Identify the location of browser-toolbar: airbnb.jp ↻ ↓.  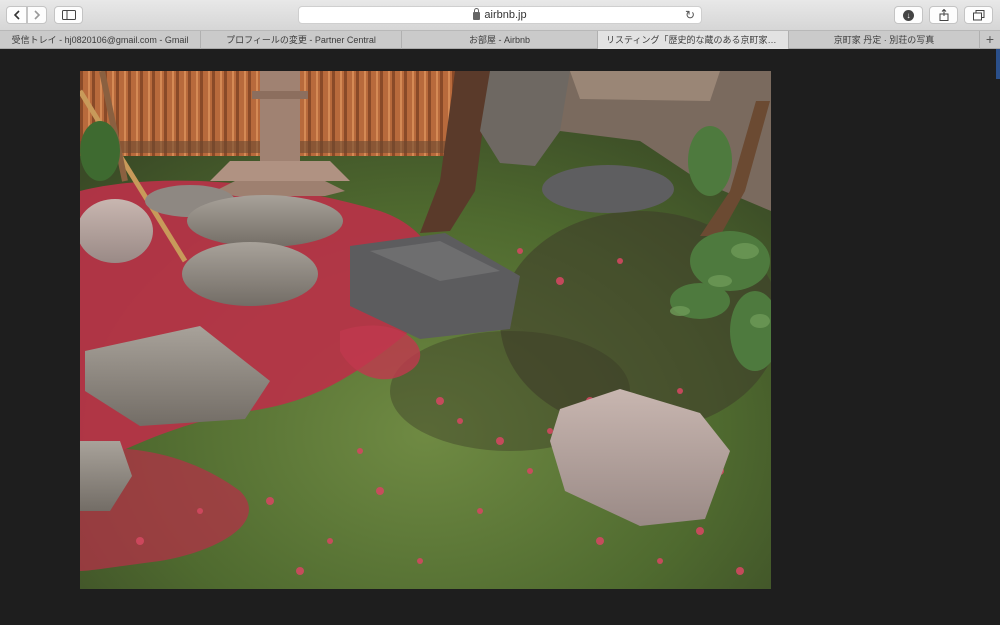
(500, 15).